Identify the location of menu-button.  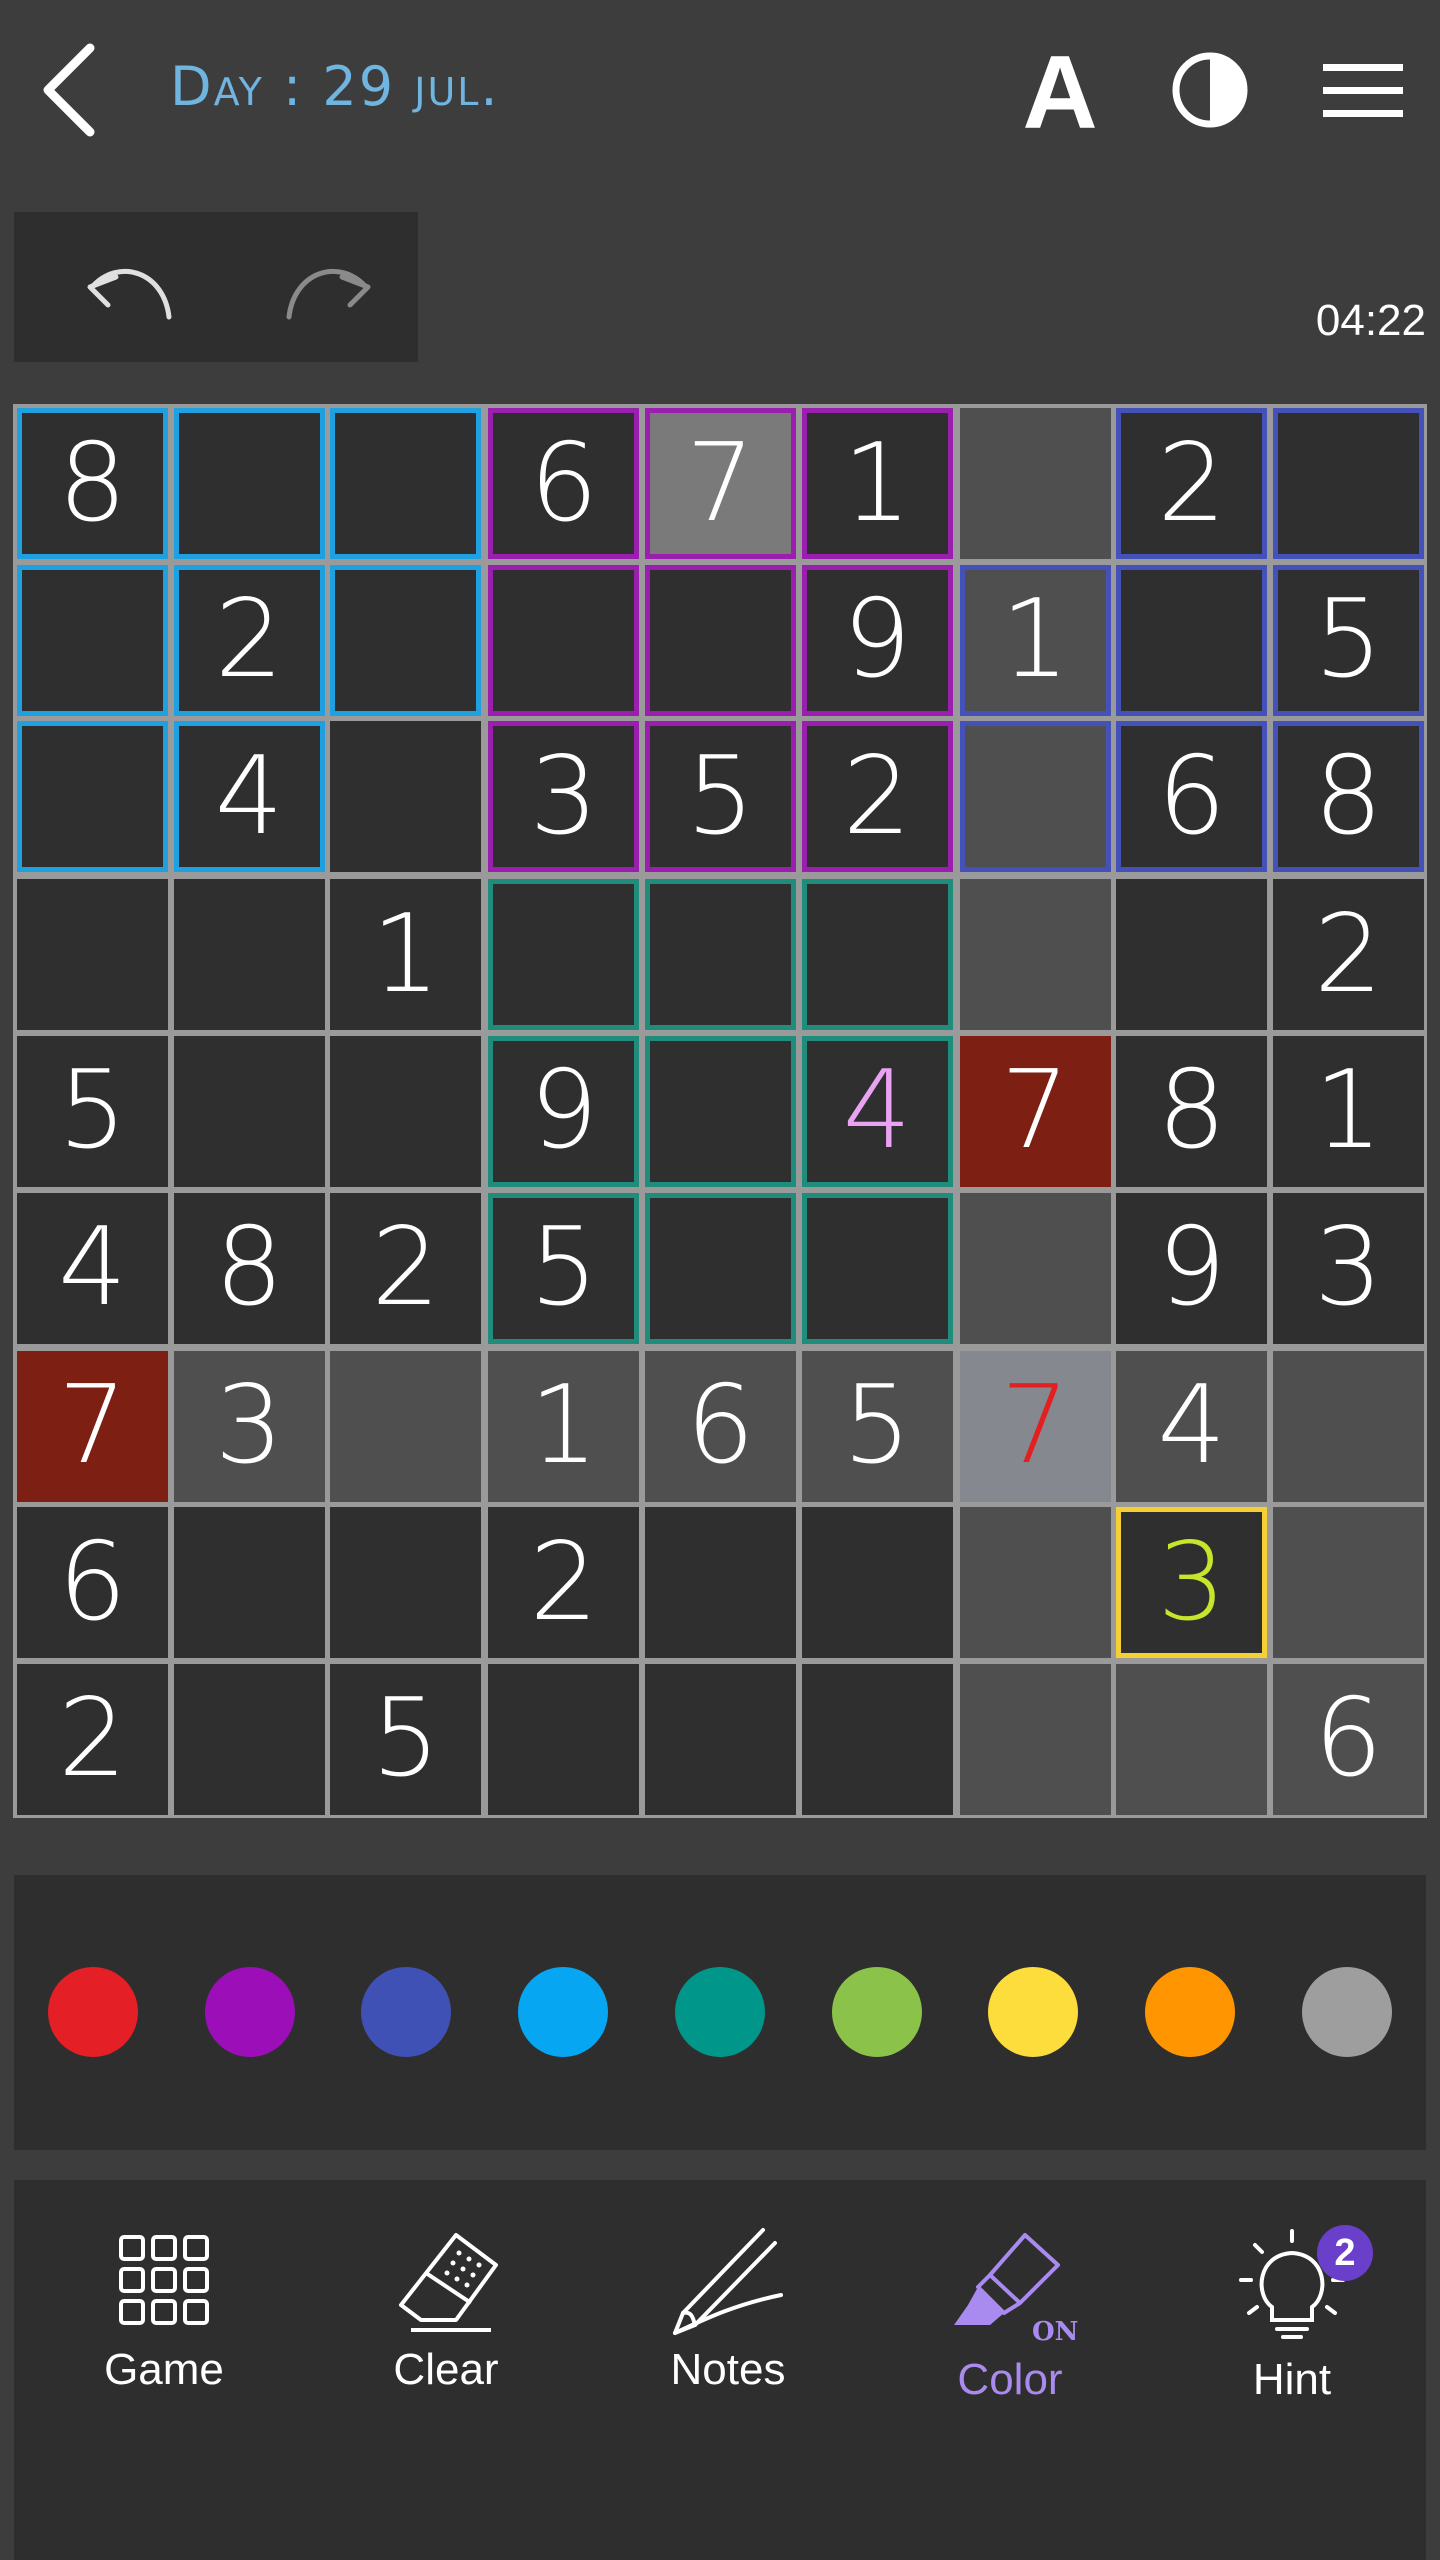
(1363, 90).